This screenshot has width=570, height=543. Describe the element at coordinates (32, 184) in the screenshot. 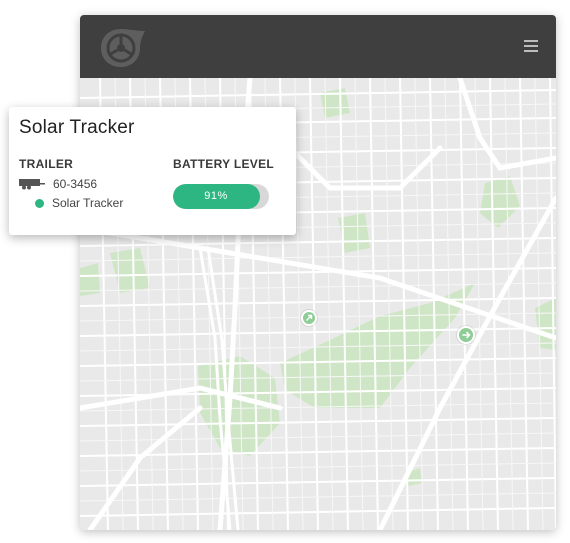

I see `trailer-icon` at that location.